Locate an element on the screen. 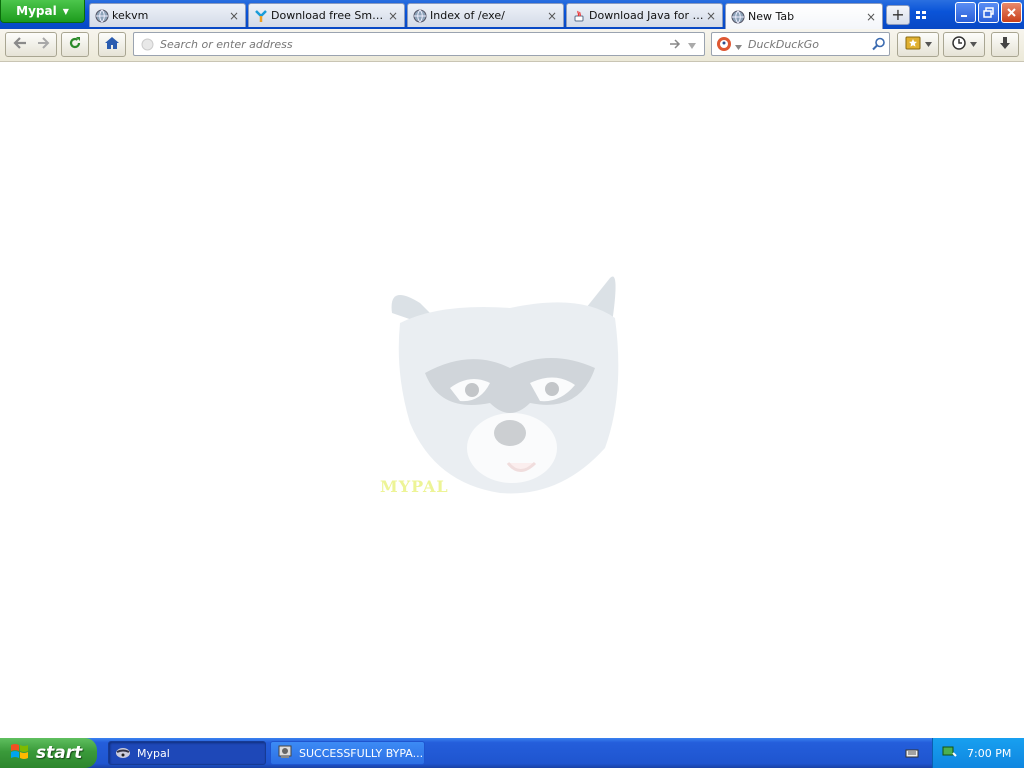 Image resolution: width=1024 pixels, height=768 pixels. search-input is located at coordinates (808, 44).